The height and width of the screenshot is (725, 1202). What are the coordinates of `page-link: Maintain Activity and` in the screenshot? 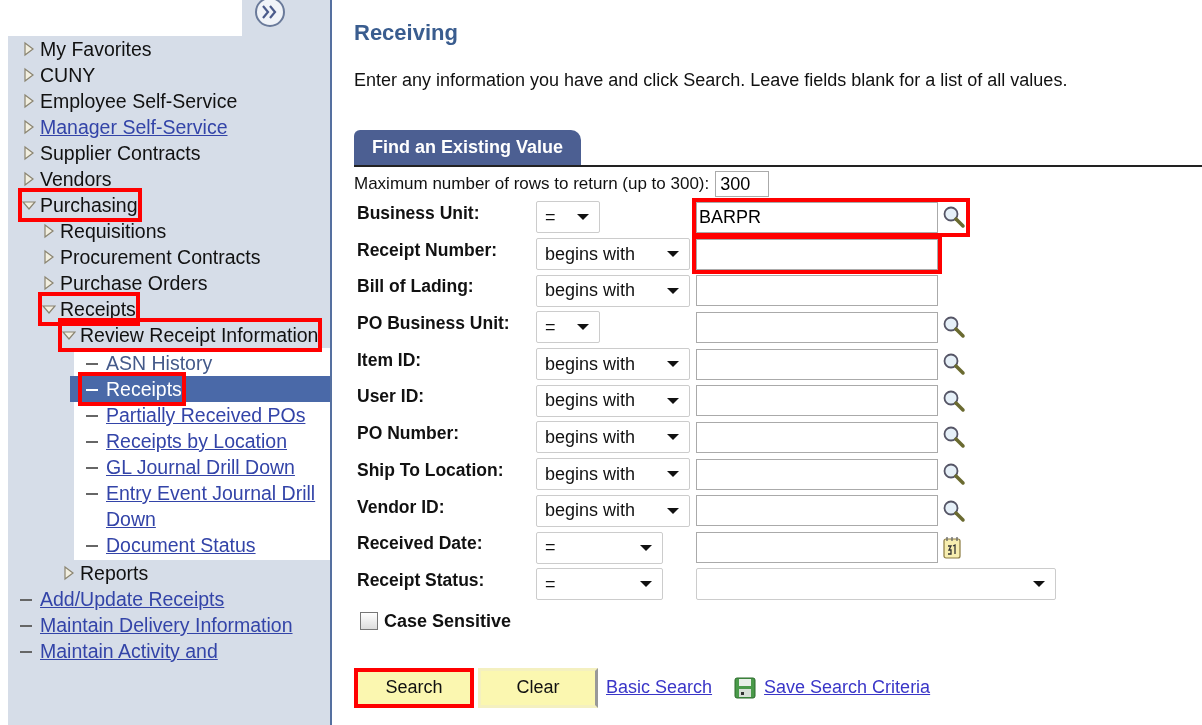 It's located at (129, 651).